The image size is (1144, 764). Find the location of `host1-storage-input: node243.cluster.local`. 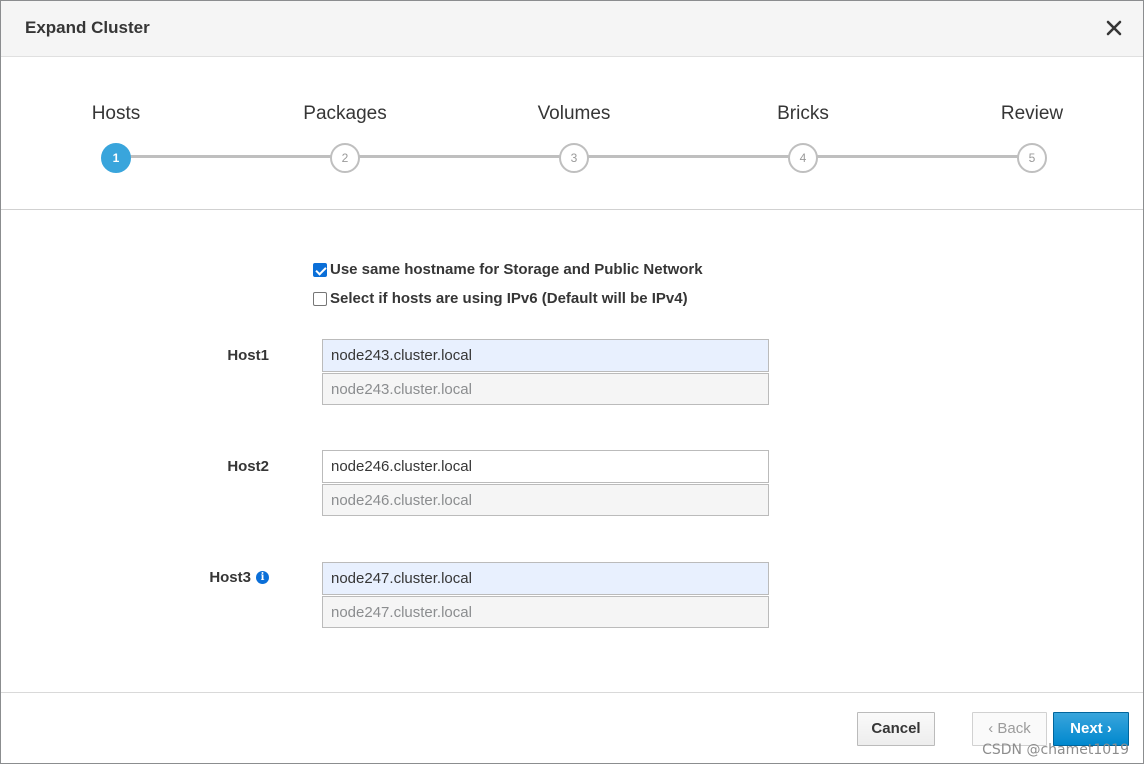

host1-storage-input: node243.cluster.local is located at coordinates (545, 355).